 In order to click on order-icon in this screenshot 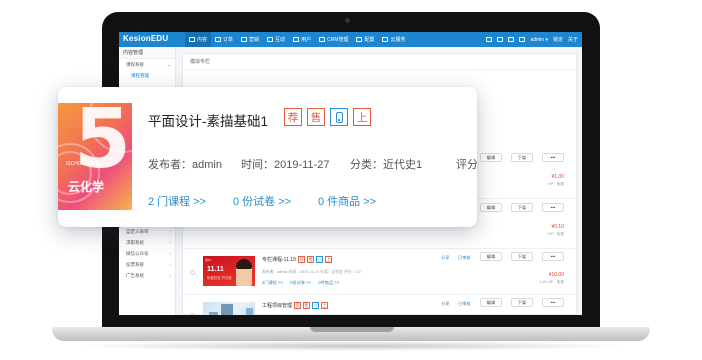, I will do `click(218, 39)`.